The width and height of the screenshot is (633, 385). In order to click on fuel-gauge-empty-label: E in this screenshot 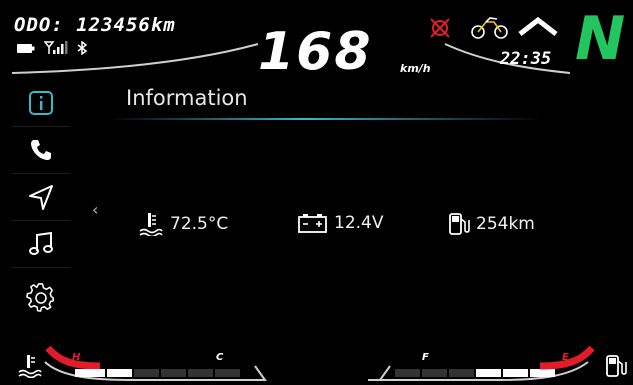, I will do `click(565, 357)`.